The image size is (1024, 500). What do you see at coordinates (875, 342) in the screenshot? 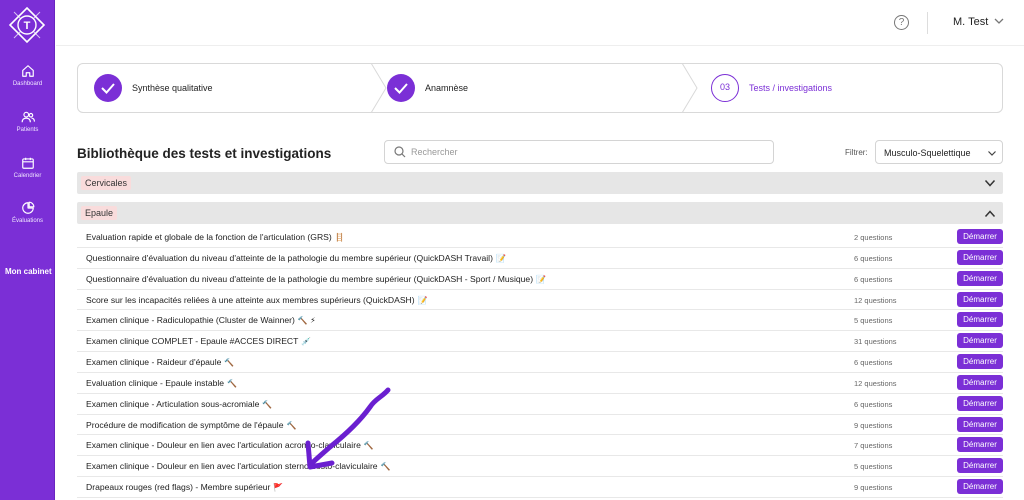
I see `question-count: 31 questions` at bounding box center [875, 342].